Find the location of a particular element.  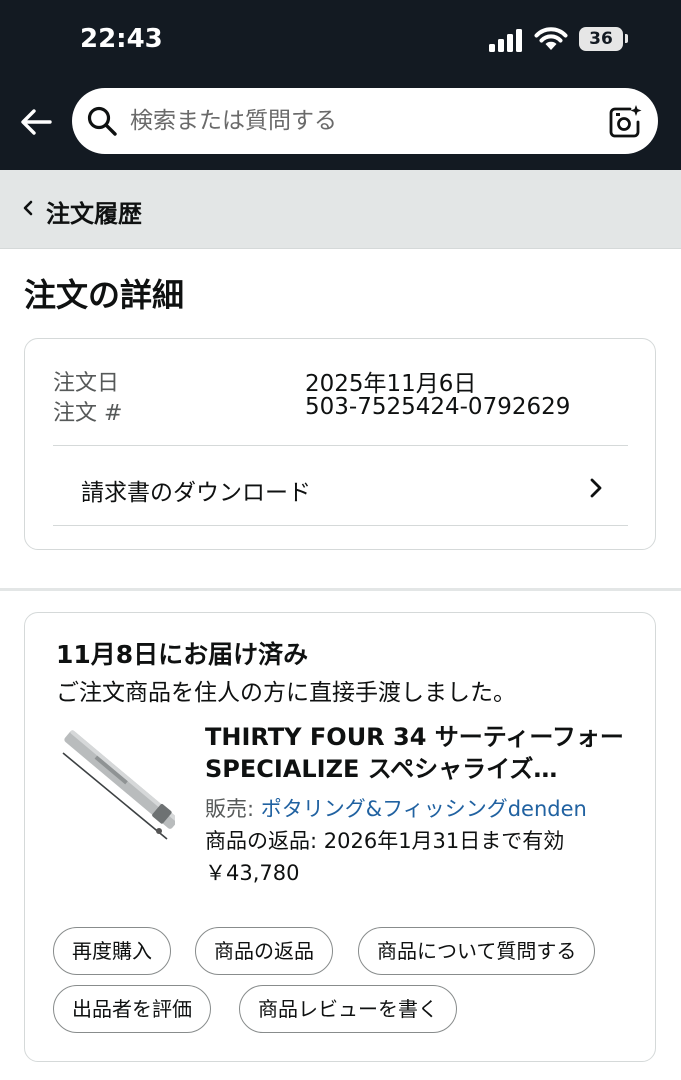

ask-question-button: 商品について質問する is located at coordinates (477, 951).